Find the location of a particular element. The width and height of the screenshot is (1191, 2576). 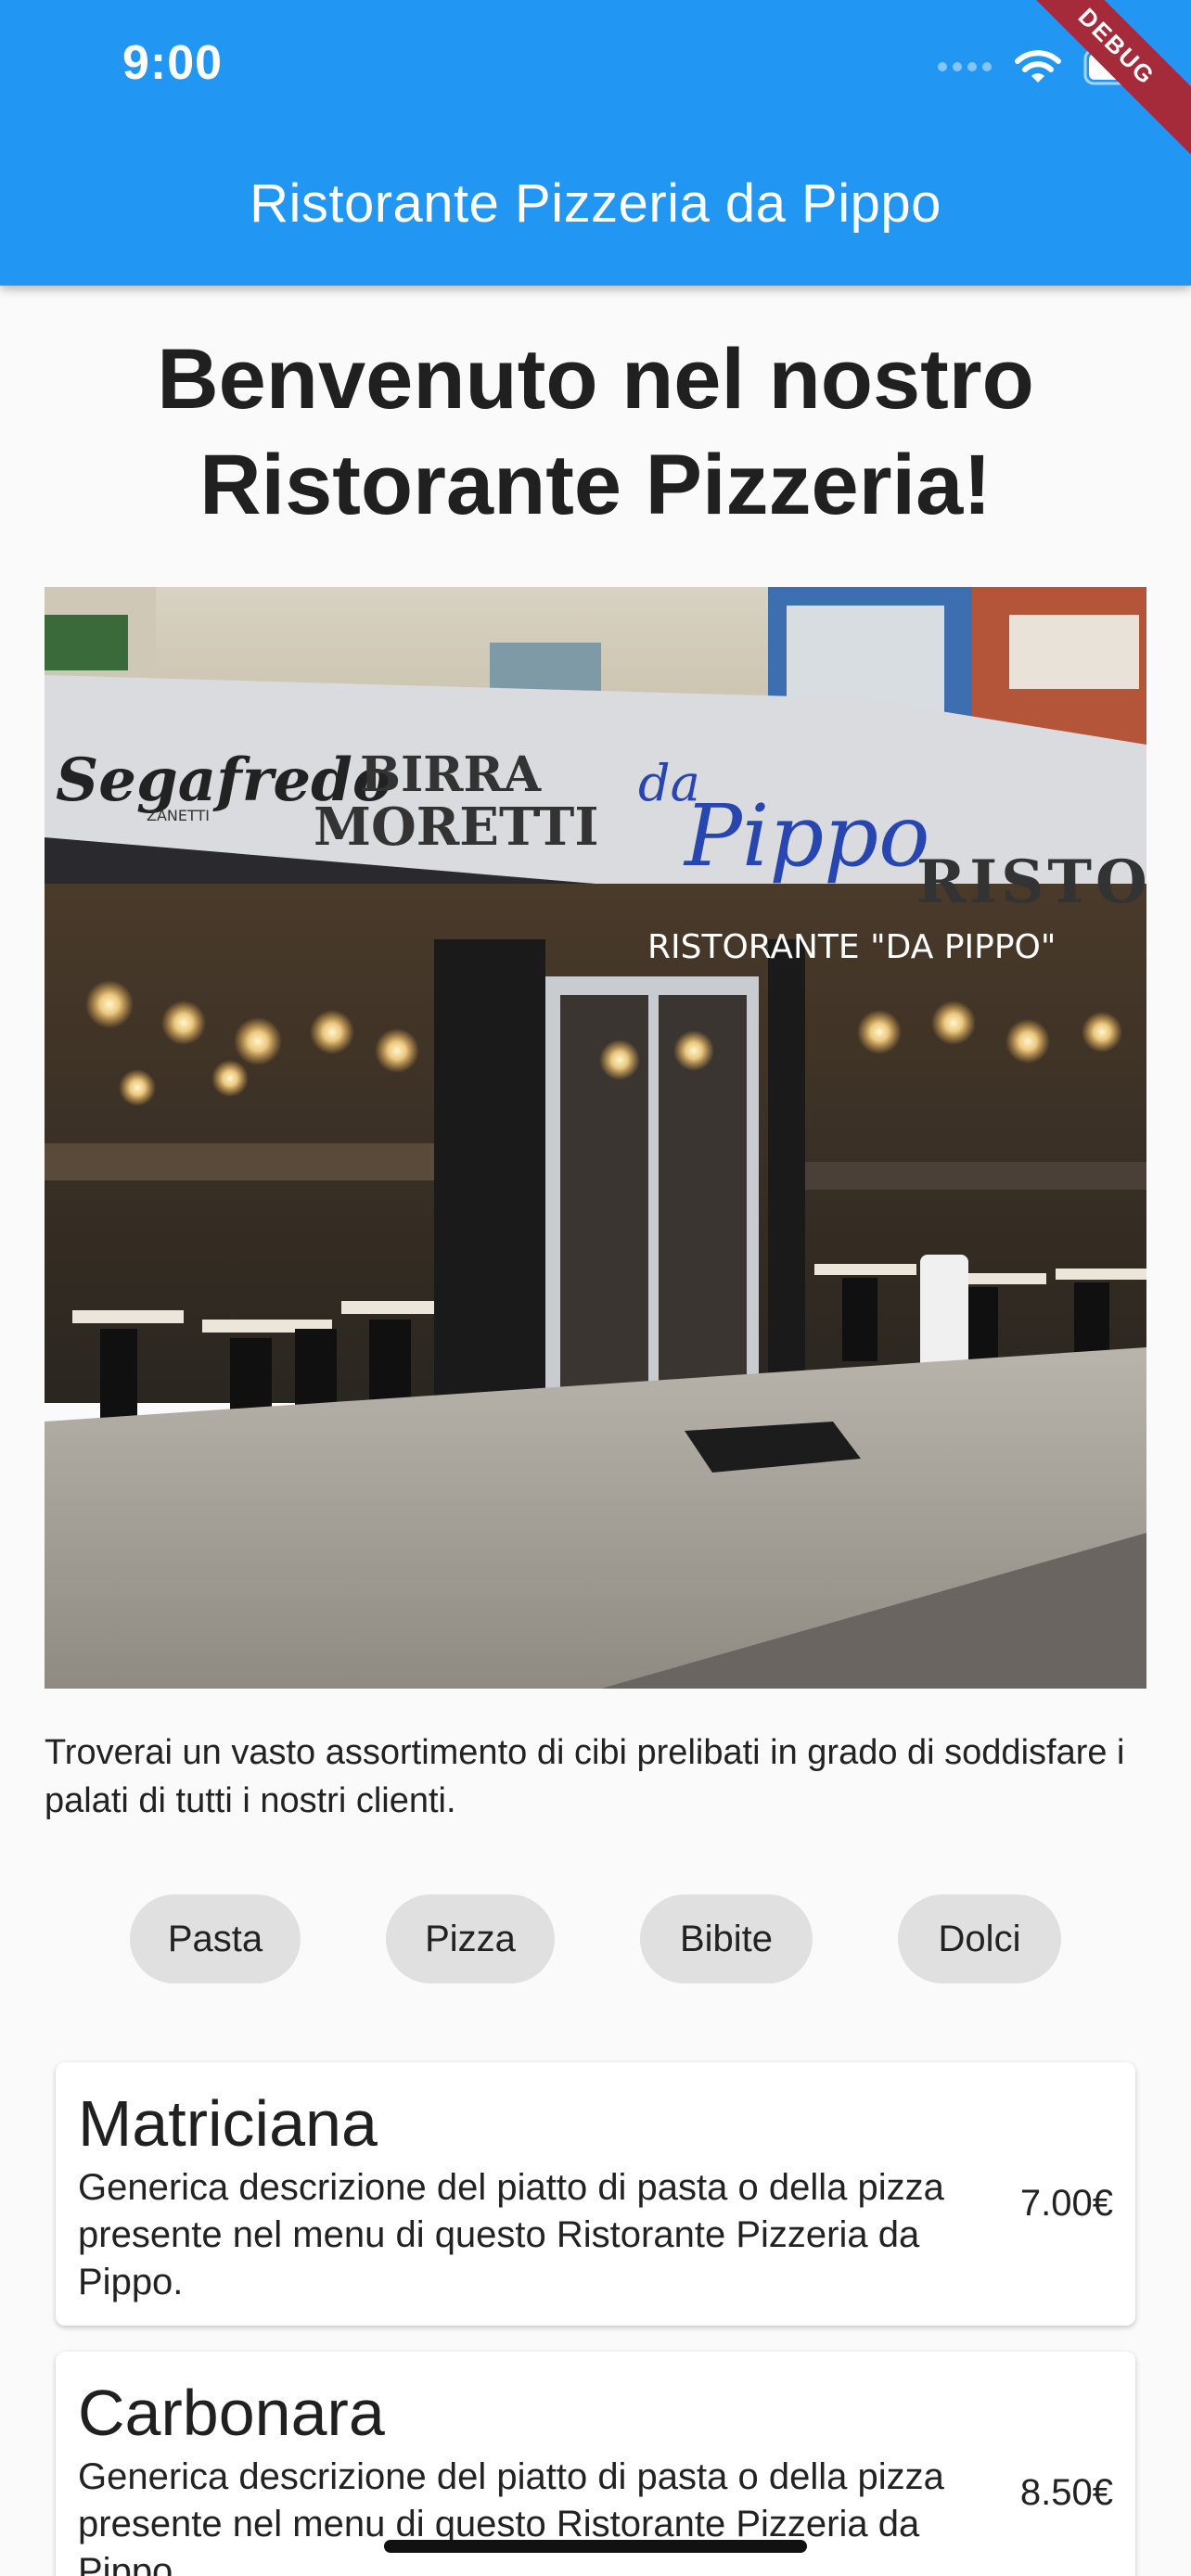

signal-dots-icon is located at coordinates (965, 66).